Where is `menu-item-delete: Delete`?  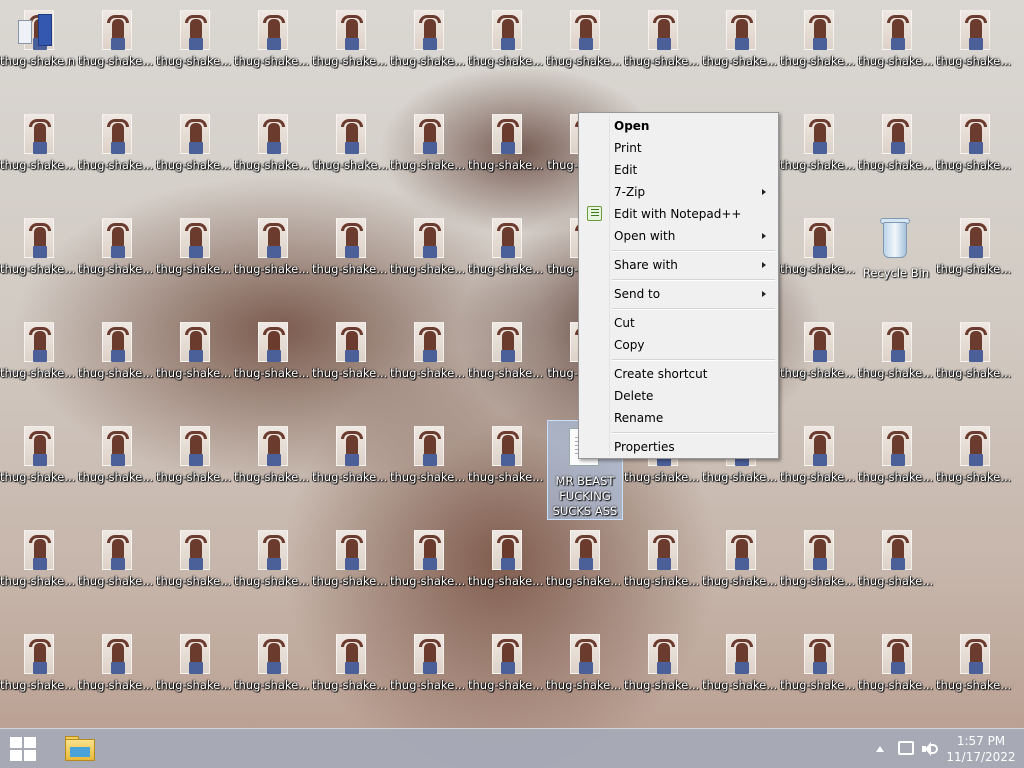 menu-item-delete: Delete is located at coordinates (678, 396).